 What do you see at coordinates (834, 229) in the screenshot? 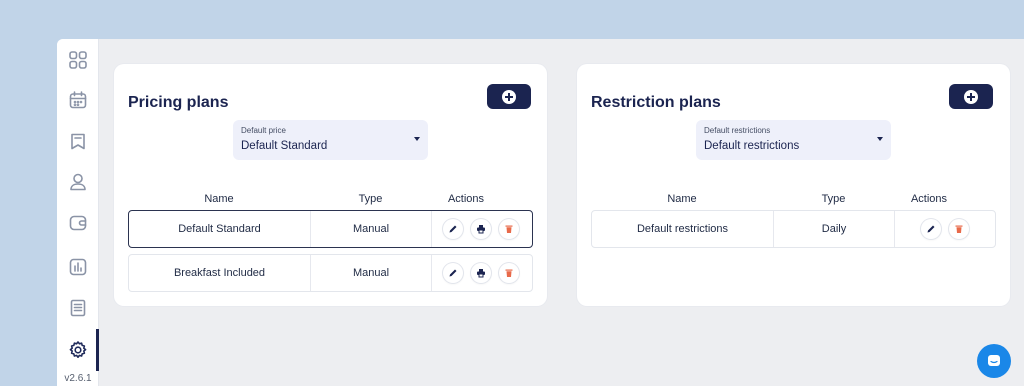
I see `row-type: Daily` at bounding box center [834, 229].